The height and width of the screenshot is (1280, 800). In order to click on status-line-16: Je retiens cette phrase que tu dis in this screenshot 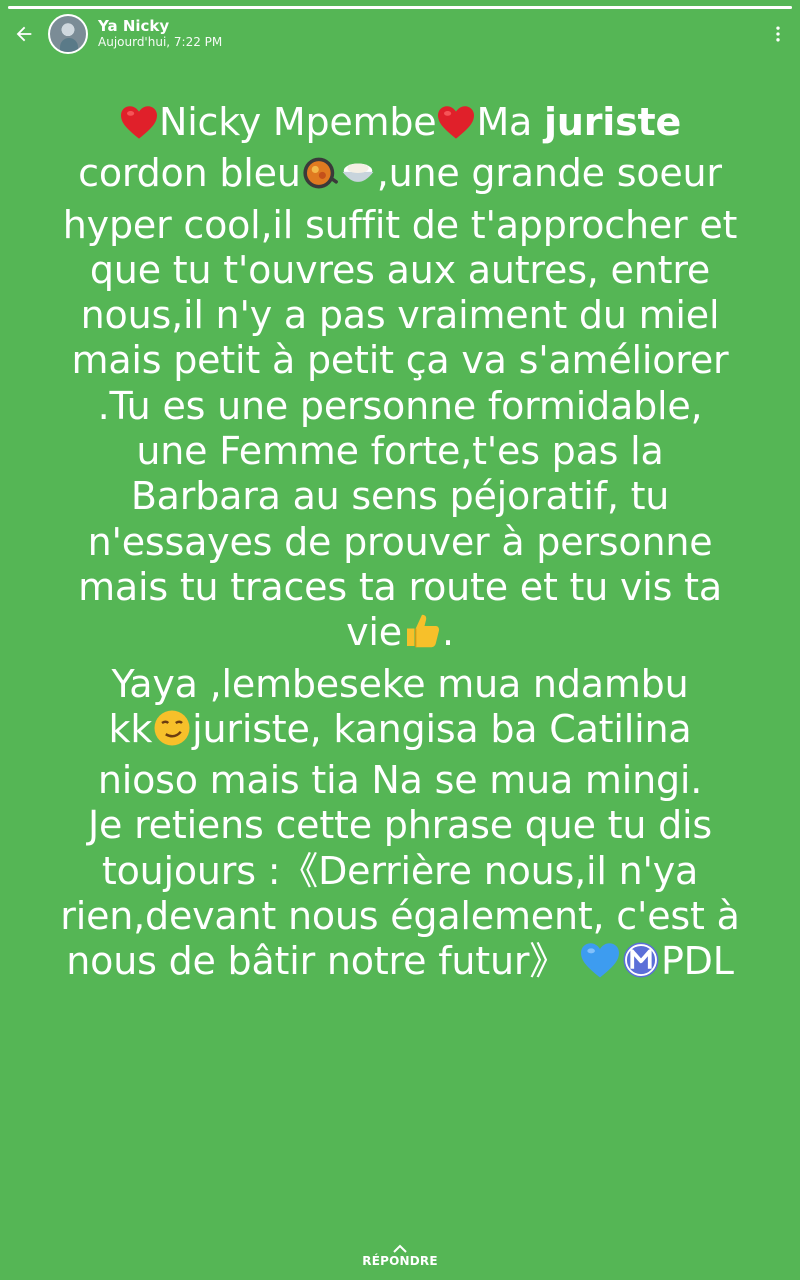, I will do `click(400, 825)`.